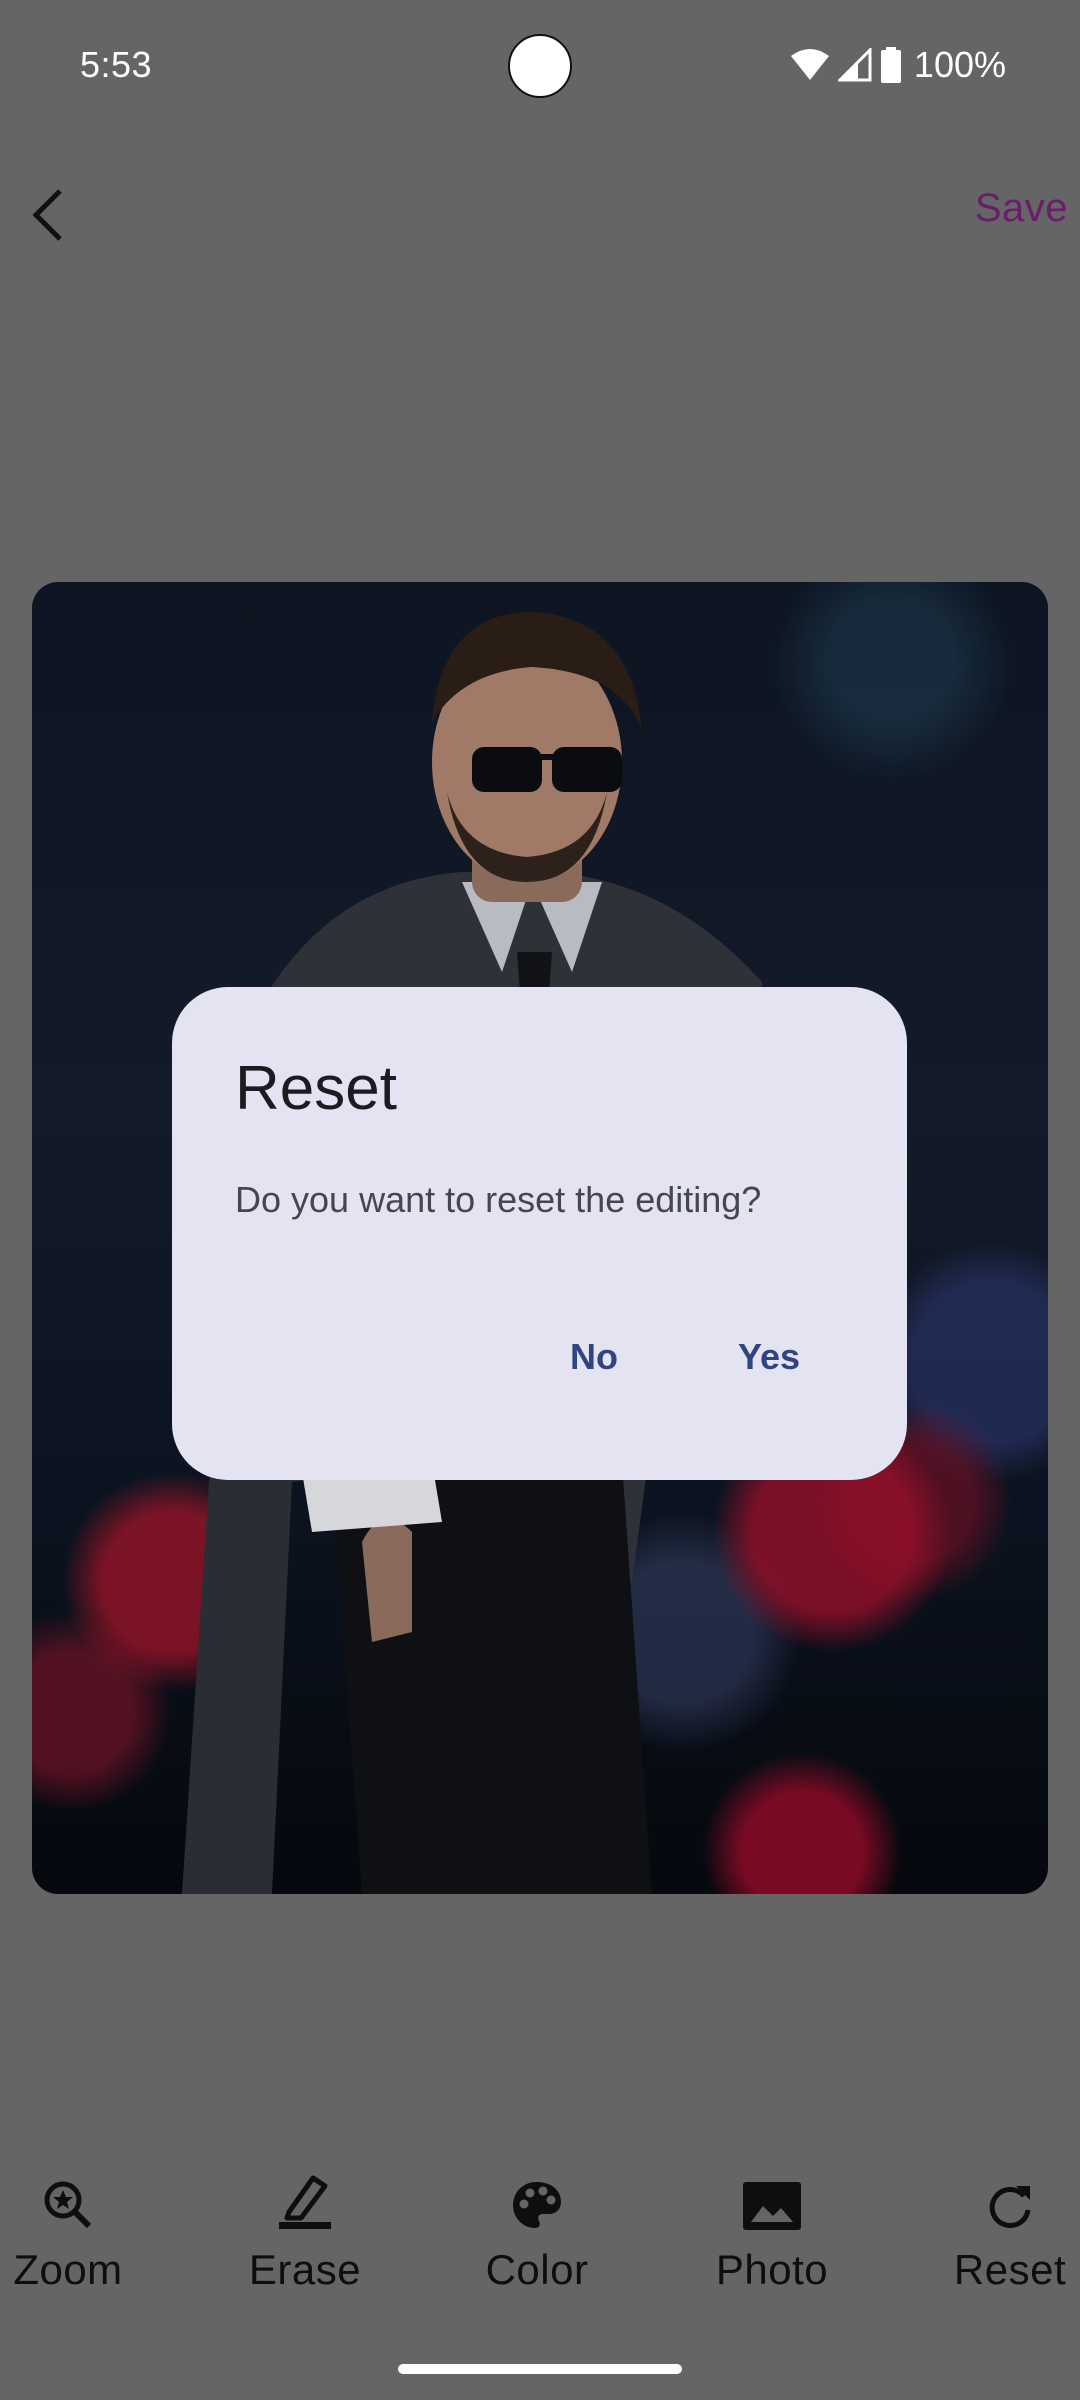 This screenshot has height=2400, width=1080. Describe the element at coordinates (316, 1088) in the screenshot. I see `dialog-title: Reset` at that location.